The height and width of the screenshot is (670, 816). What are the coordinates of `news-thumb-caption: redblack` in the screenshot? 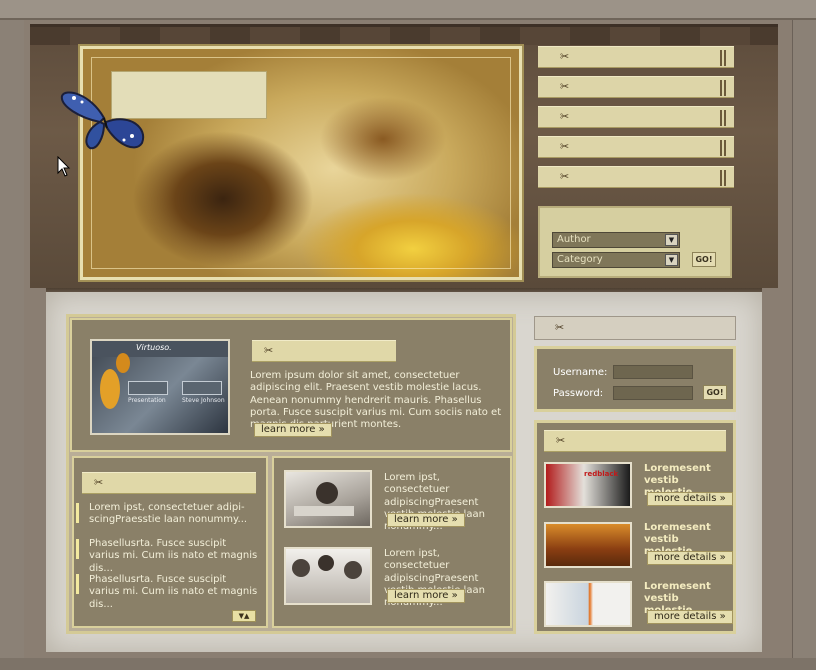 It's located at (601, 474).